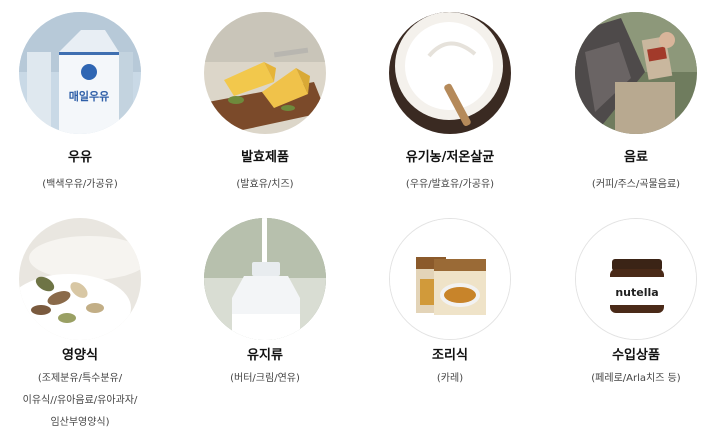 The height and width of the screenshot is (446, 705). Describe the element at coordinates (450, 279) in the screenshot. I see `curry-box-image` at that location.